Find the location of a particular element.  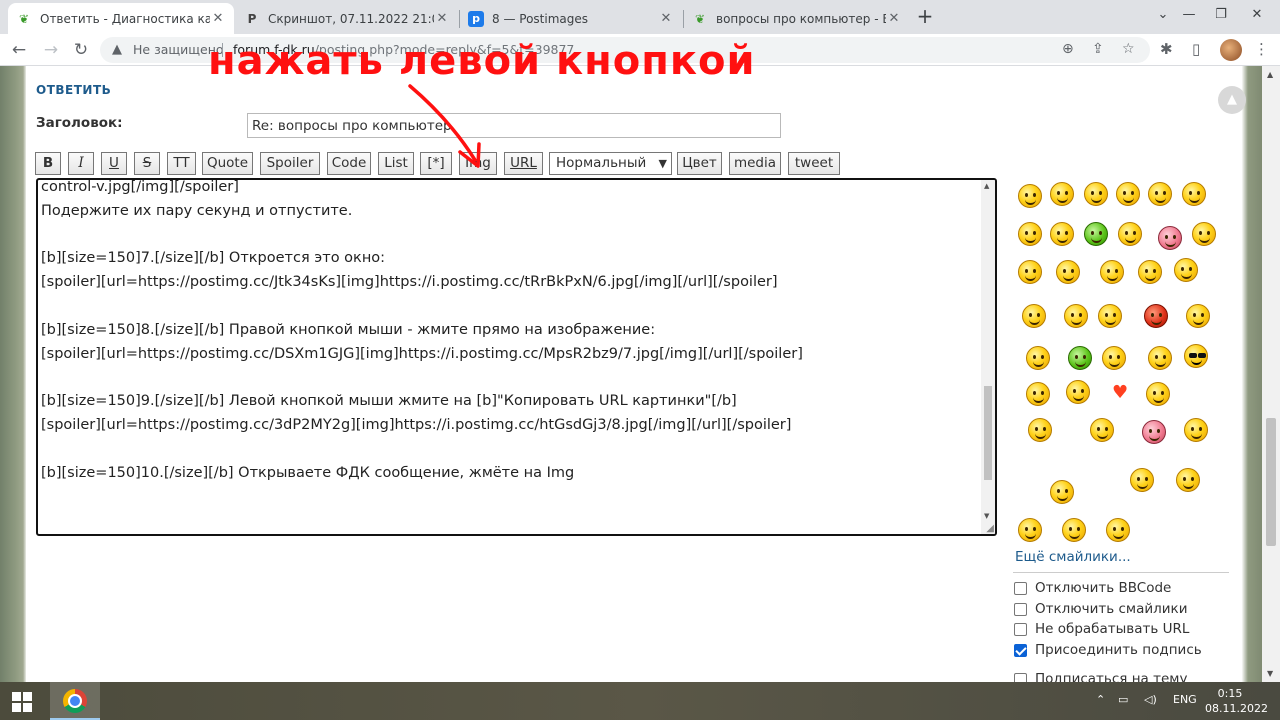

clock: 0:15 08.11.2022 is located at coordinates (1236, 701).